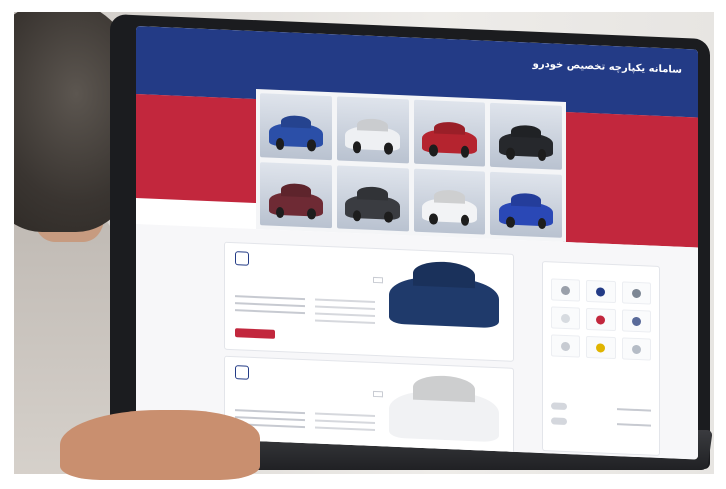 Image resolution: width=726 pixels, height=489 pixels. I want to click on register-button, so click(255, 333).